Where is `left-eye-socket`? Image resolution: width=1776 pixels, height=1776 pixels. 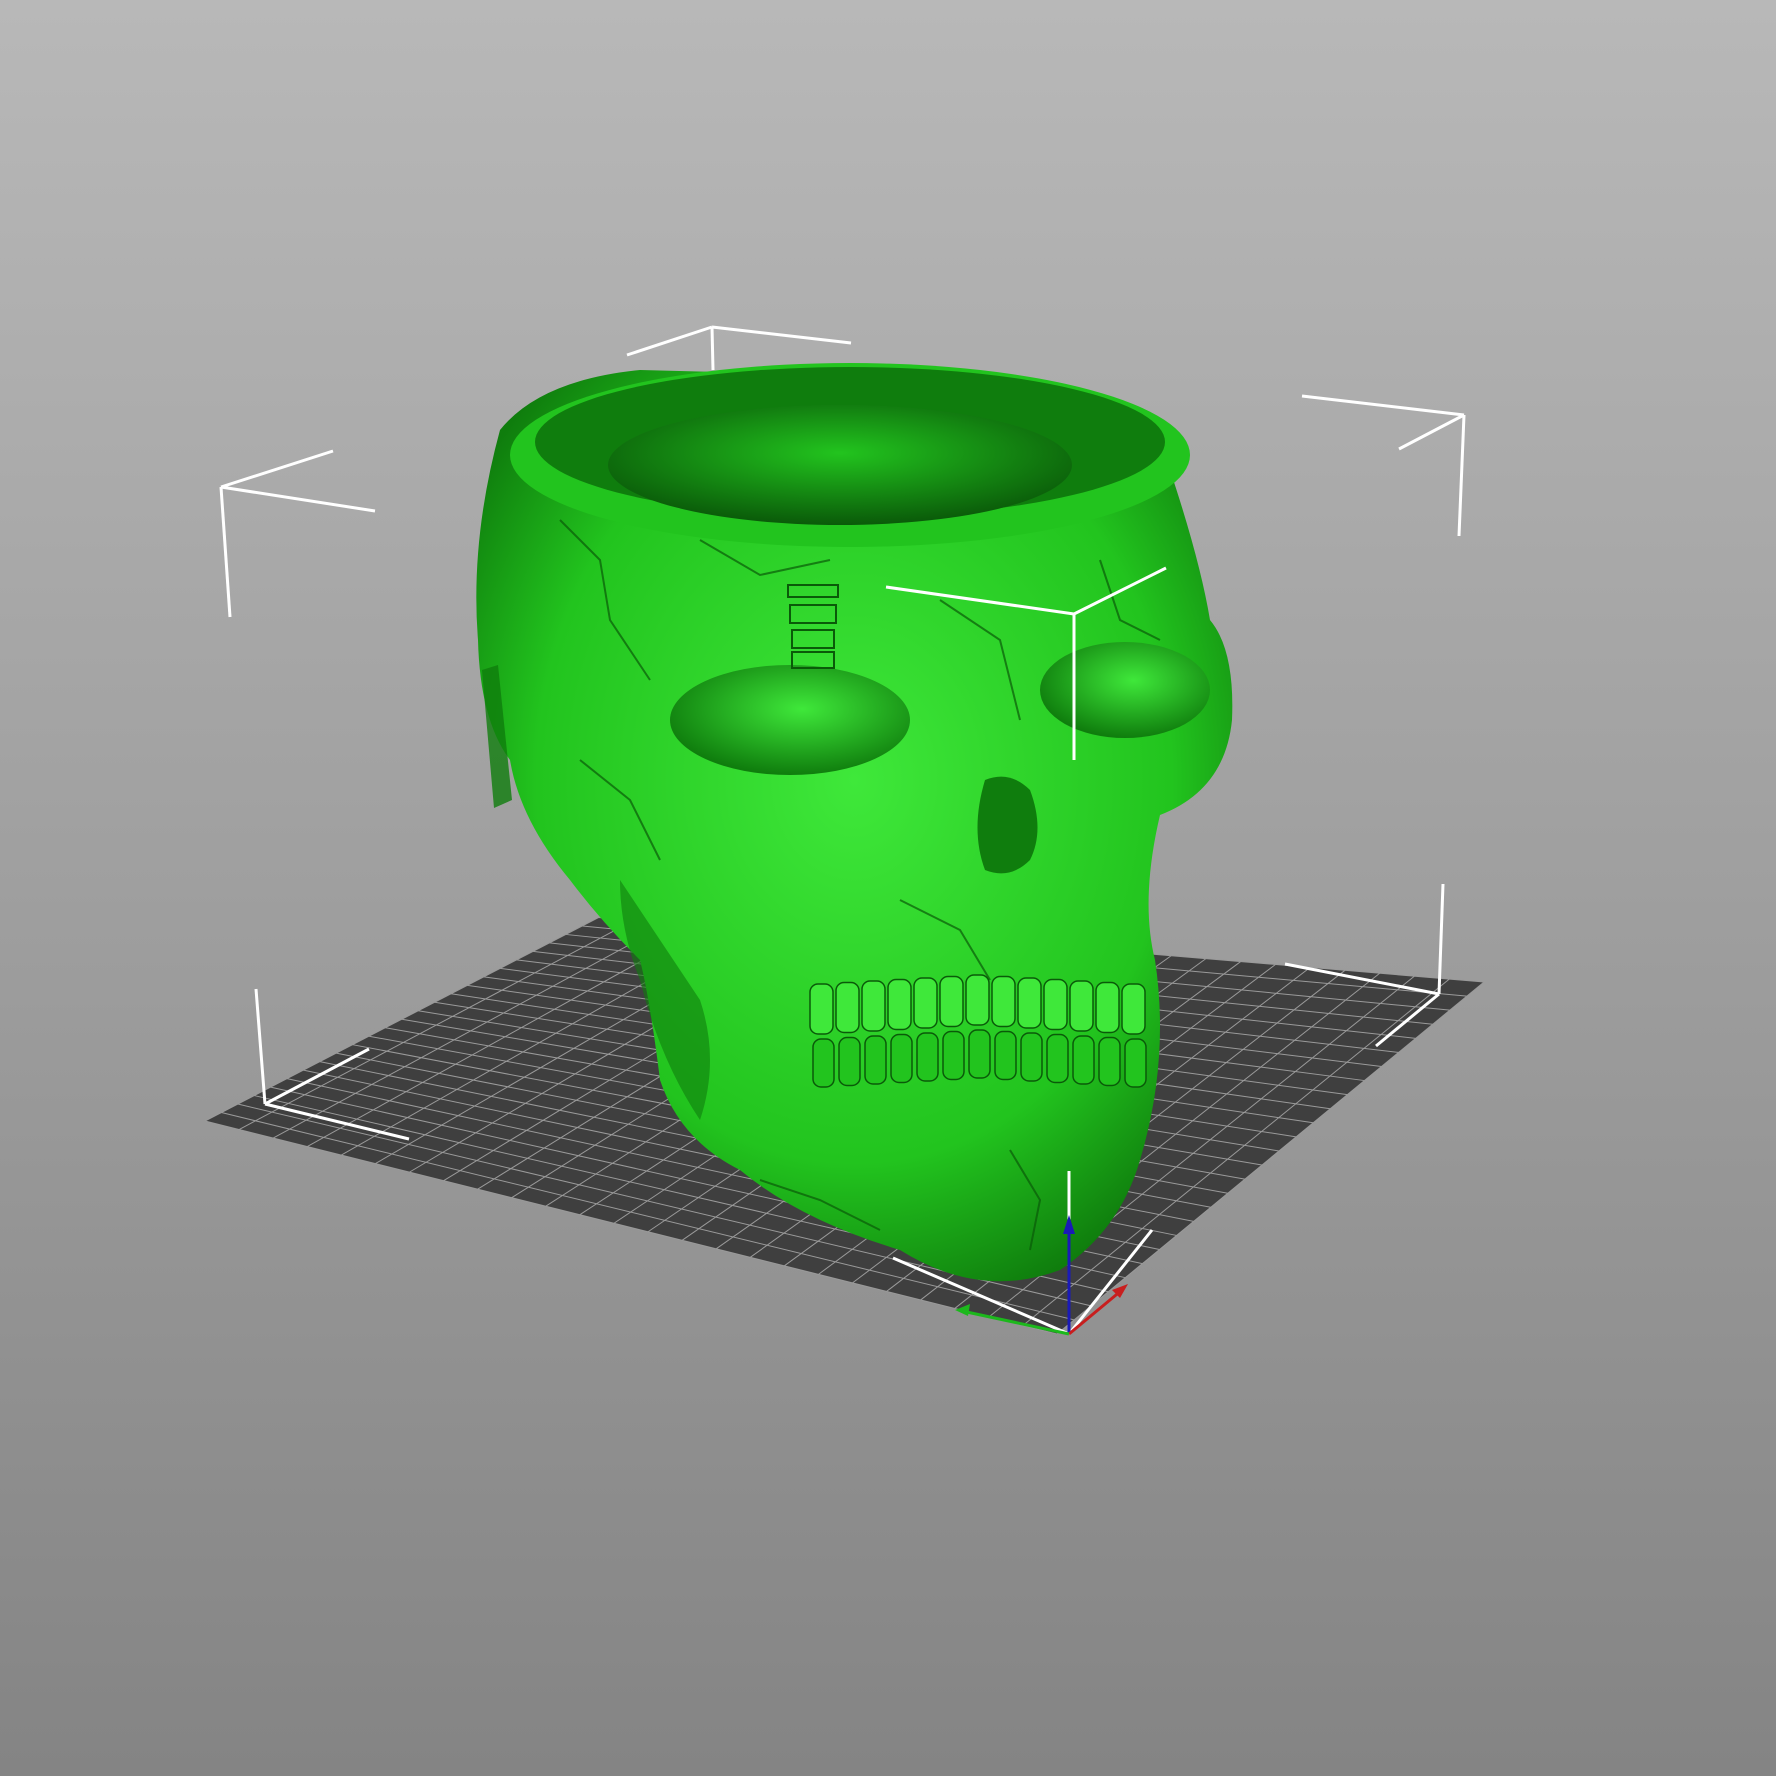
left-eye-socket is located at coordinates (790, 720).